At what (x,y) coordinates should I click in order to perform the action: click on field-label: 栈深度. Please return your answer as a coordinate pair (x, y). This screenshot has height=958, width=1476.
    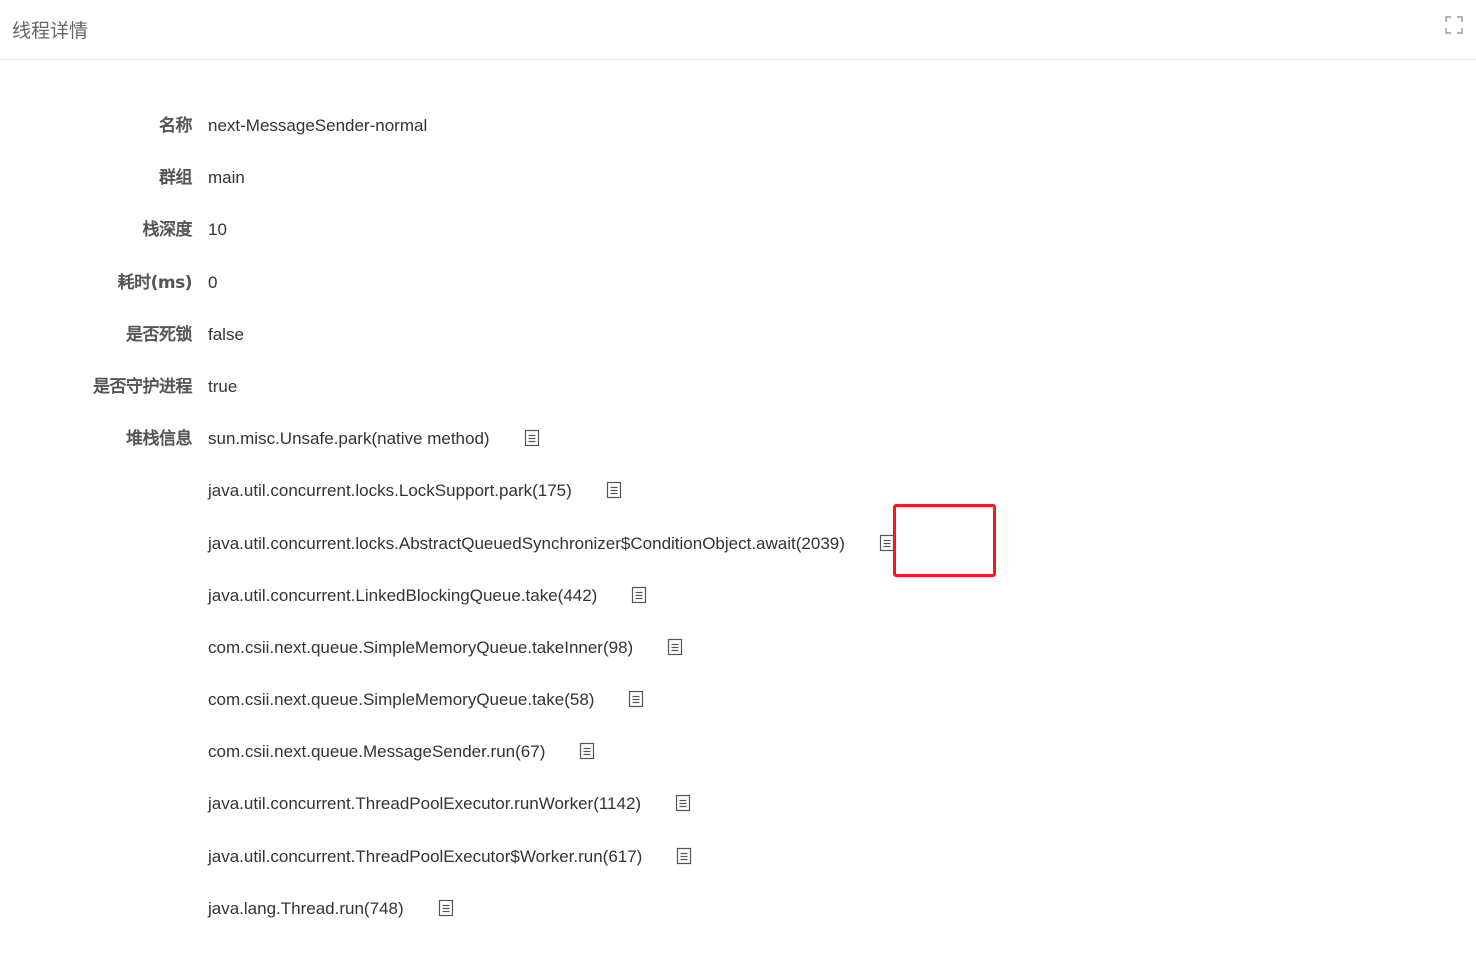
    Looking at the image, I should click on (167, 230).